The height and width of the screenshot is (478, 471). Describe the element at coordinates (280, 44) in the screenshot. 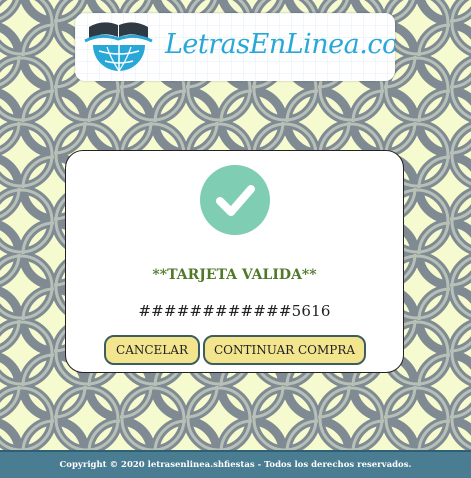

I see `logo-text: LetrasEnLinea.com` at that location.